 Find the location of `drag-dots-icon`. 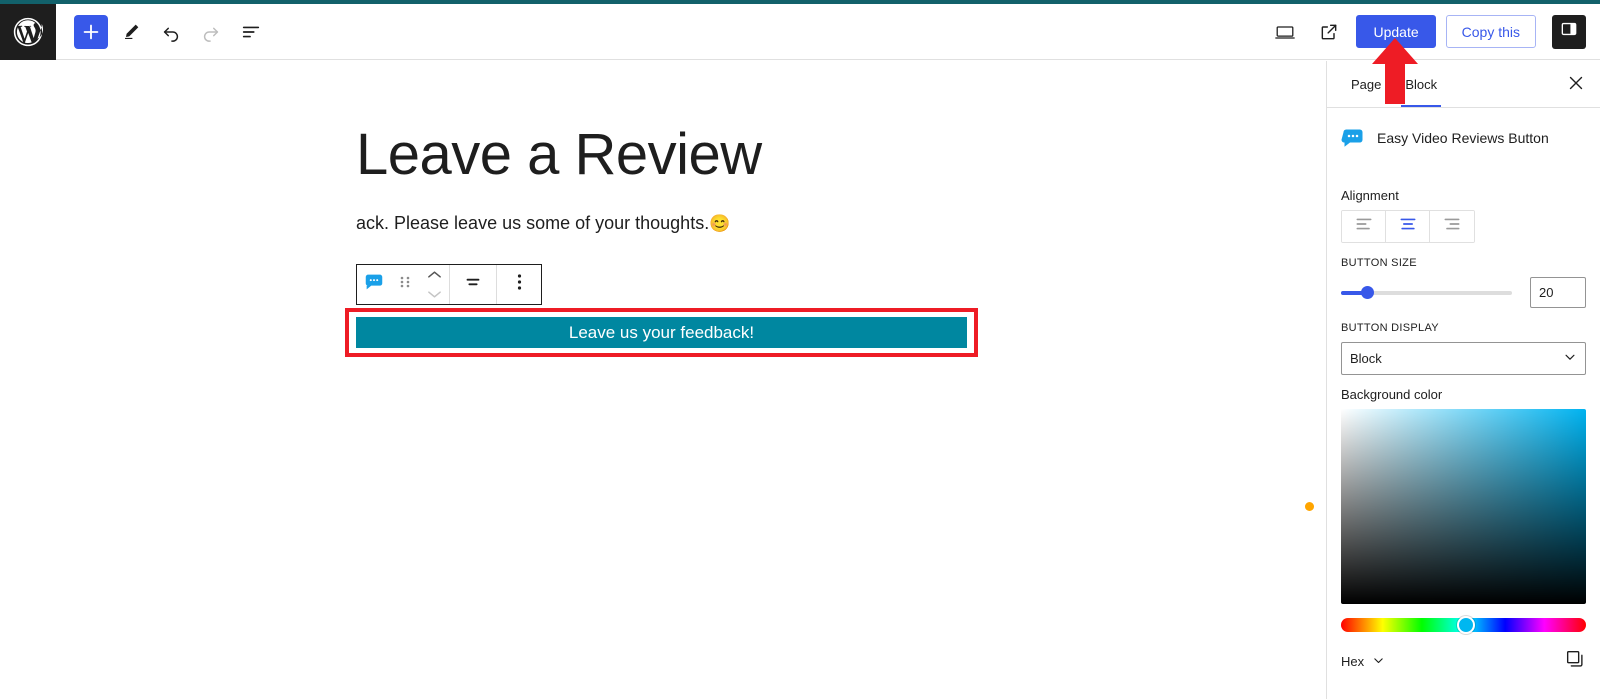

drag-dots-icon is located at coordinates (405, 284).